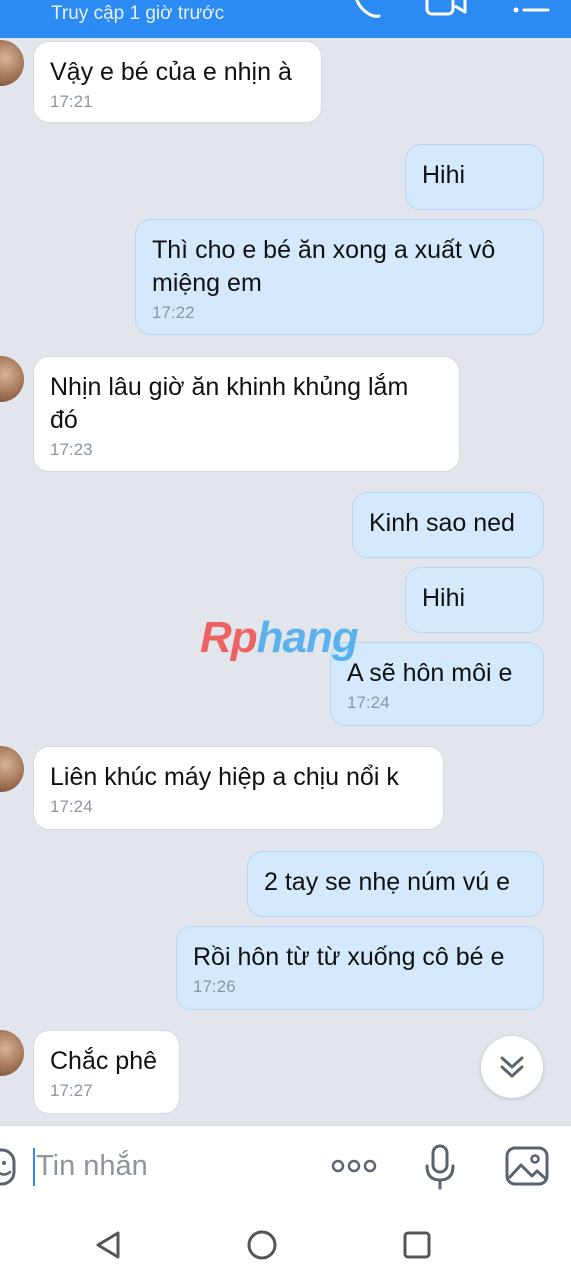 Image resolution: width=571 pixels, height=1280 pixels. Describe the element at coordinates (417, 1245) in the screenshot. I see `nav-recent-icon` at that location.